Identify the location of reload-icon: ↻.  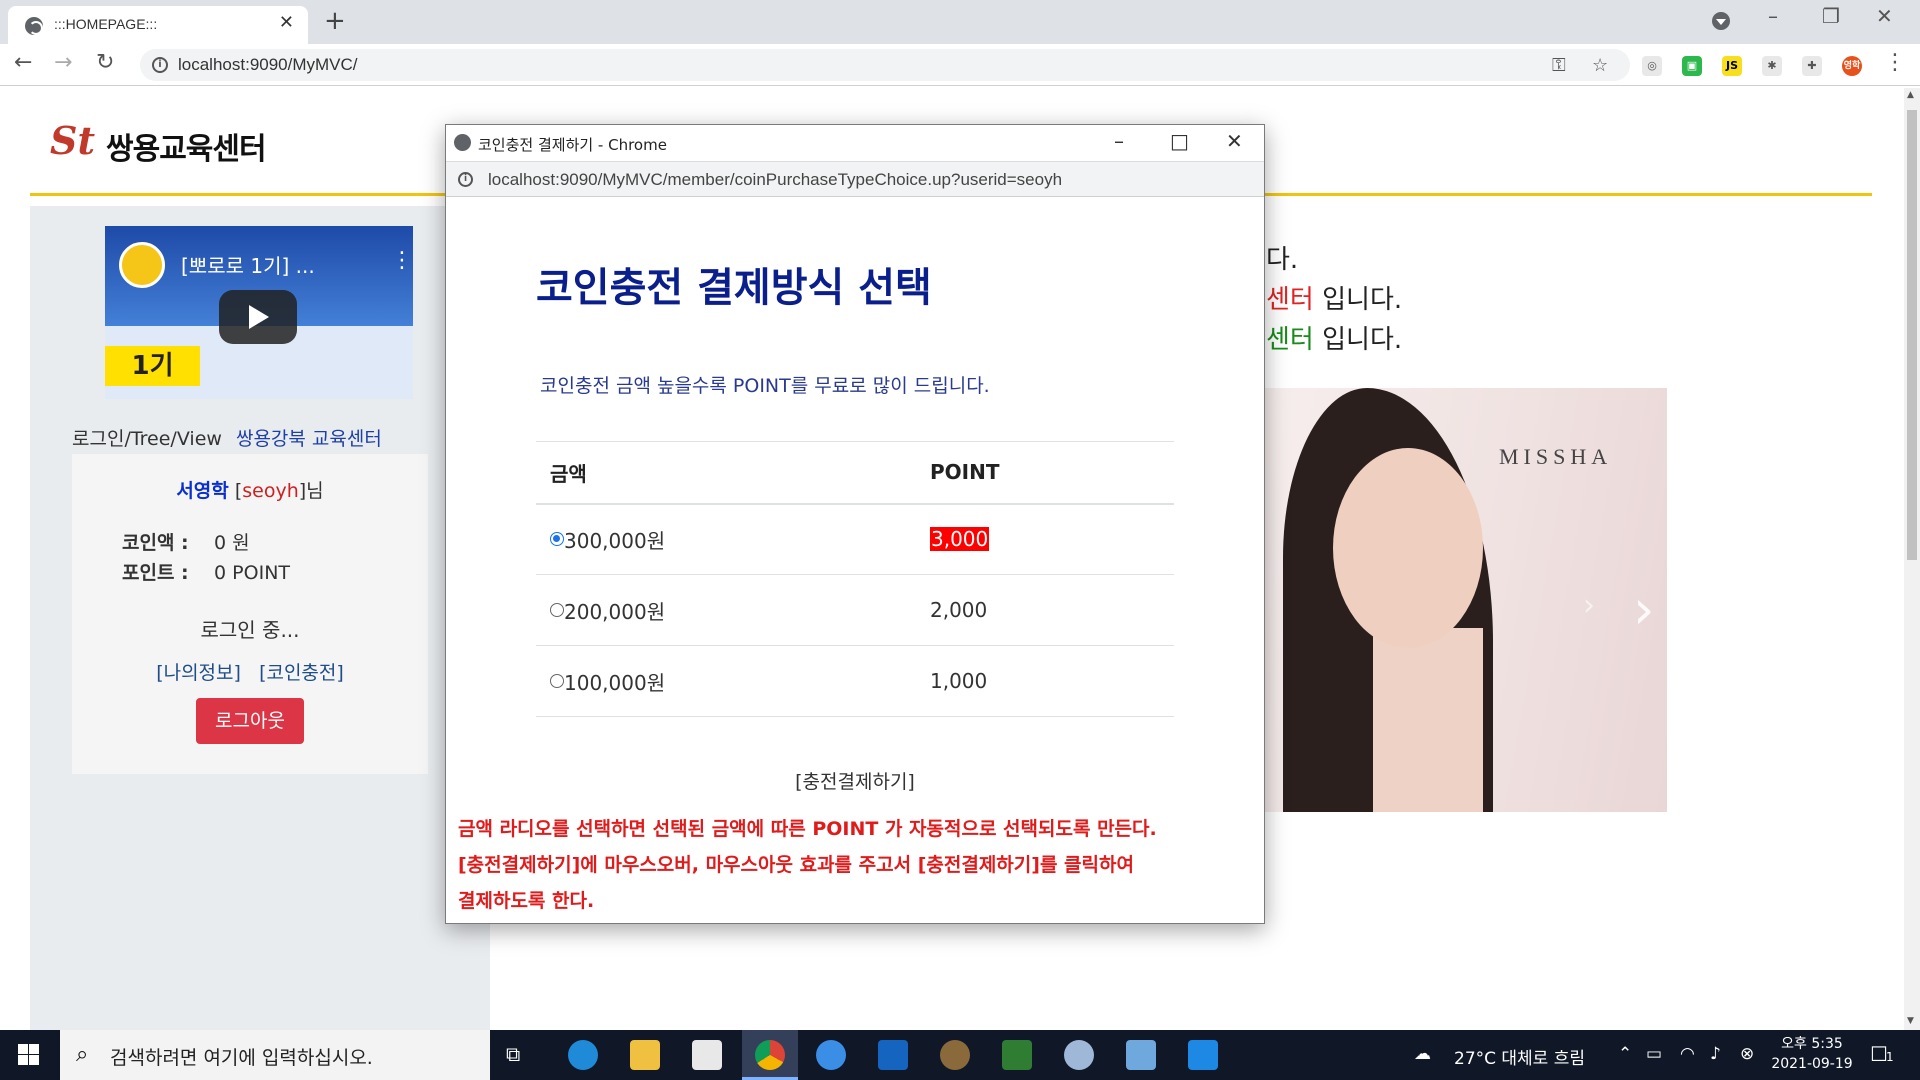
(105, 62).